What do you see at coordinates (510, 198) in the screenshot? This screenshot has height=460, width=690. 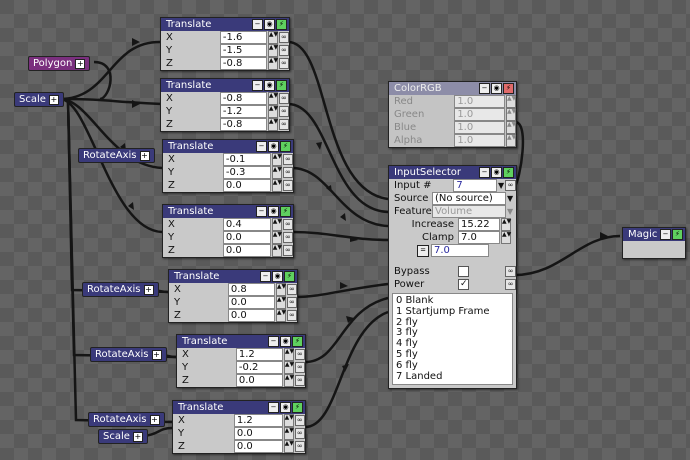 I see `dropdown-icon: ▼` at bounding box center [510, 198].